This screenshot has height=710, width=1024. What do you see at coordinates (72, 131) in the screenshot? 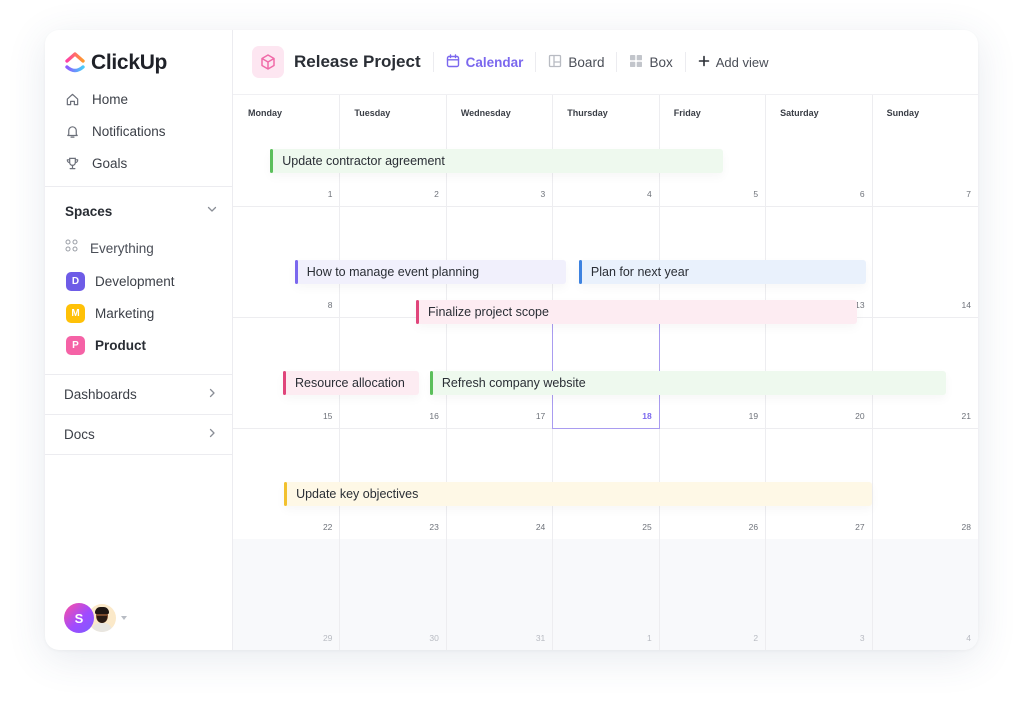
I see `bell-icon` at bounding box center [72, 131].